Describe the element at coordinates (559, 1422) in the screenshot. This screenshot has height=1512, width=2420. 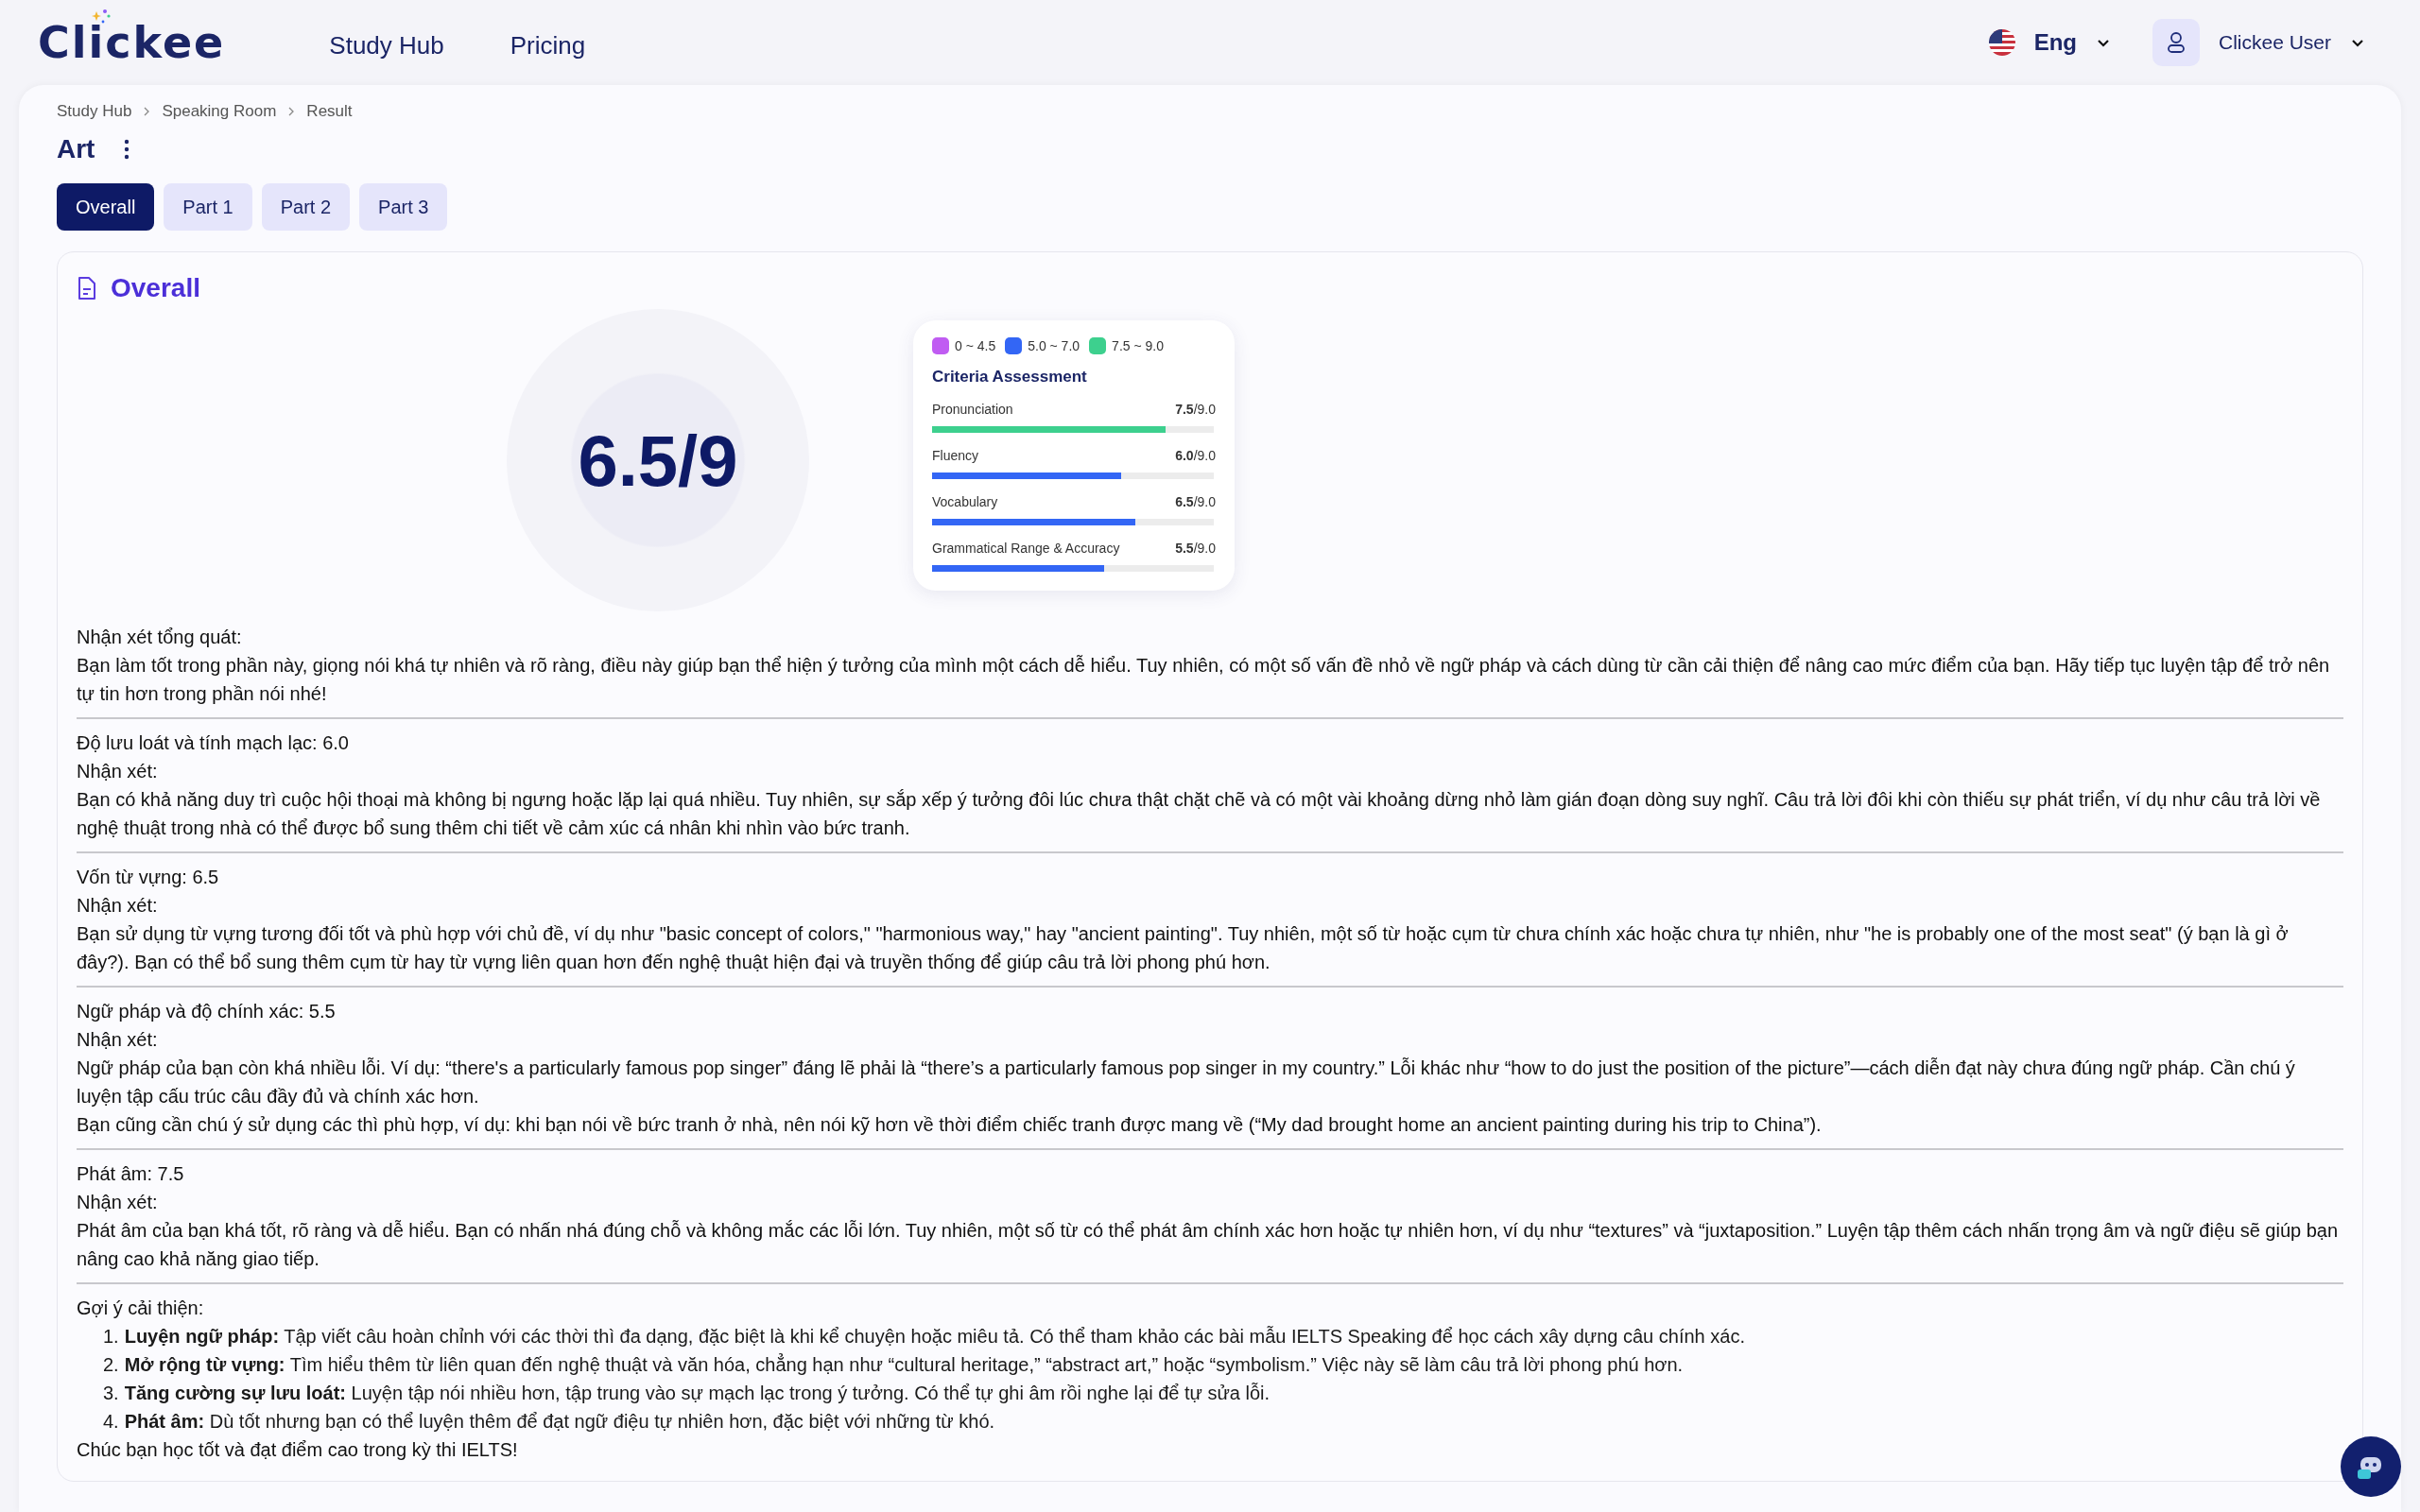
I see `suggestion-text: Phát âm: Dù tốt nhưng bạn có thể luyện thêm để đạt ngữ điệu tự nhiên hơn, đặc biệt với những từ khó.` at that location.